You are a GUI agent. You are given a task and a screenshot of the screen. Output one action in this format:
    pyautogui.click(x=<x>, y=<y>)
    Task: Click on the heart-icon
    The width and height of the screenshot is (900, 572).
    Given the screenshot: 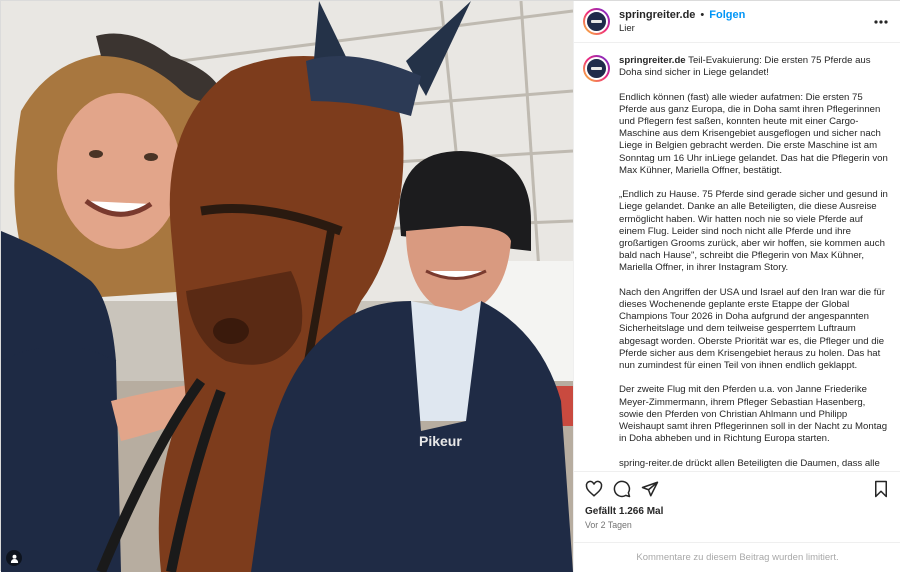 What is the action you would take?
    pyautogui.click(x=594, y=489)
    